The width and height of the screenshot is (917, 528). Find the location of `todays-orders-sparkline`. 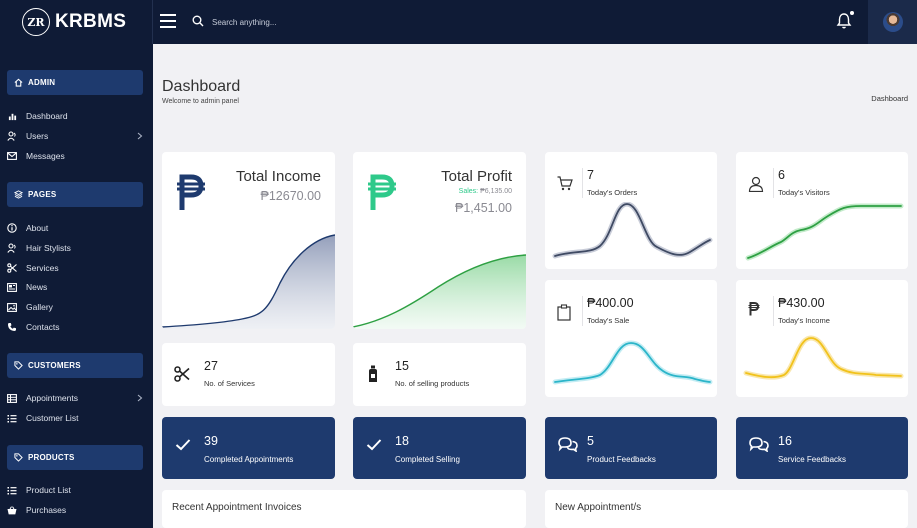

todays-orders-sparkline is located at coordinates (632, 230).